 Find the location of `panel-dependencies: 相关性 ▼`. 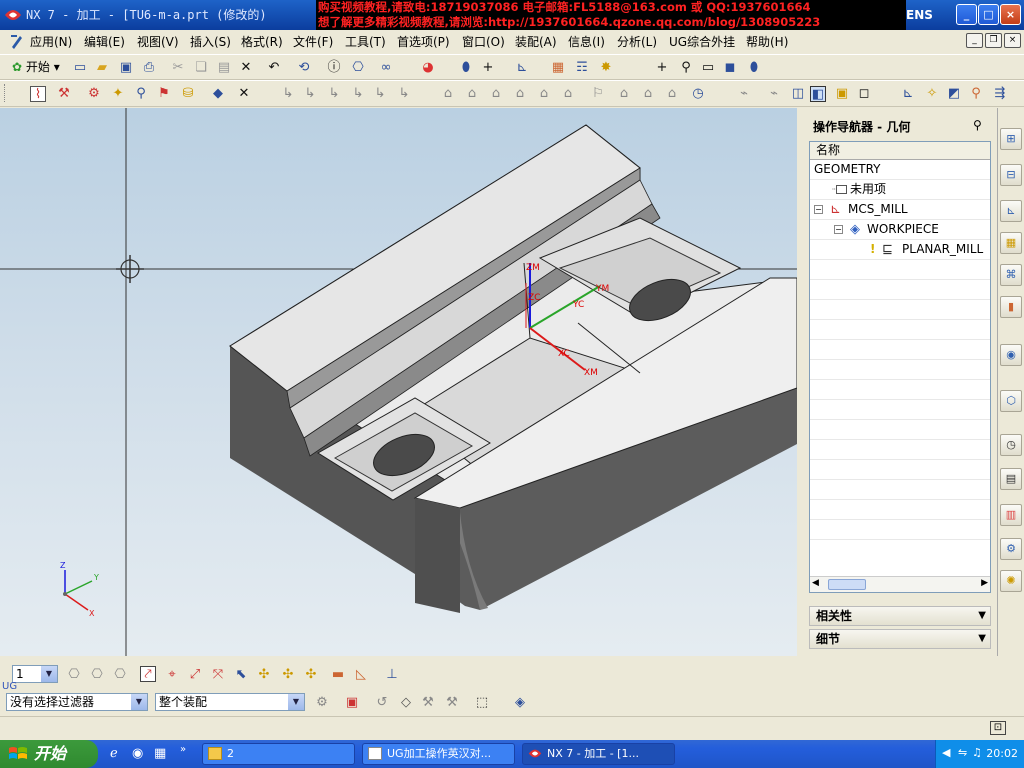

panel-dependencies: 相关性 ▼ is located at coordinates (900, 616).